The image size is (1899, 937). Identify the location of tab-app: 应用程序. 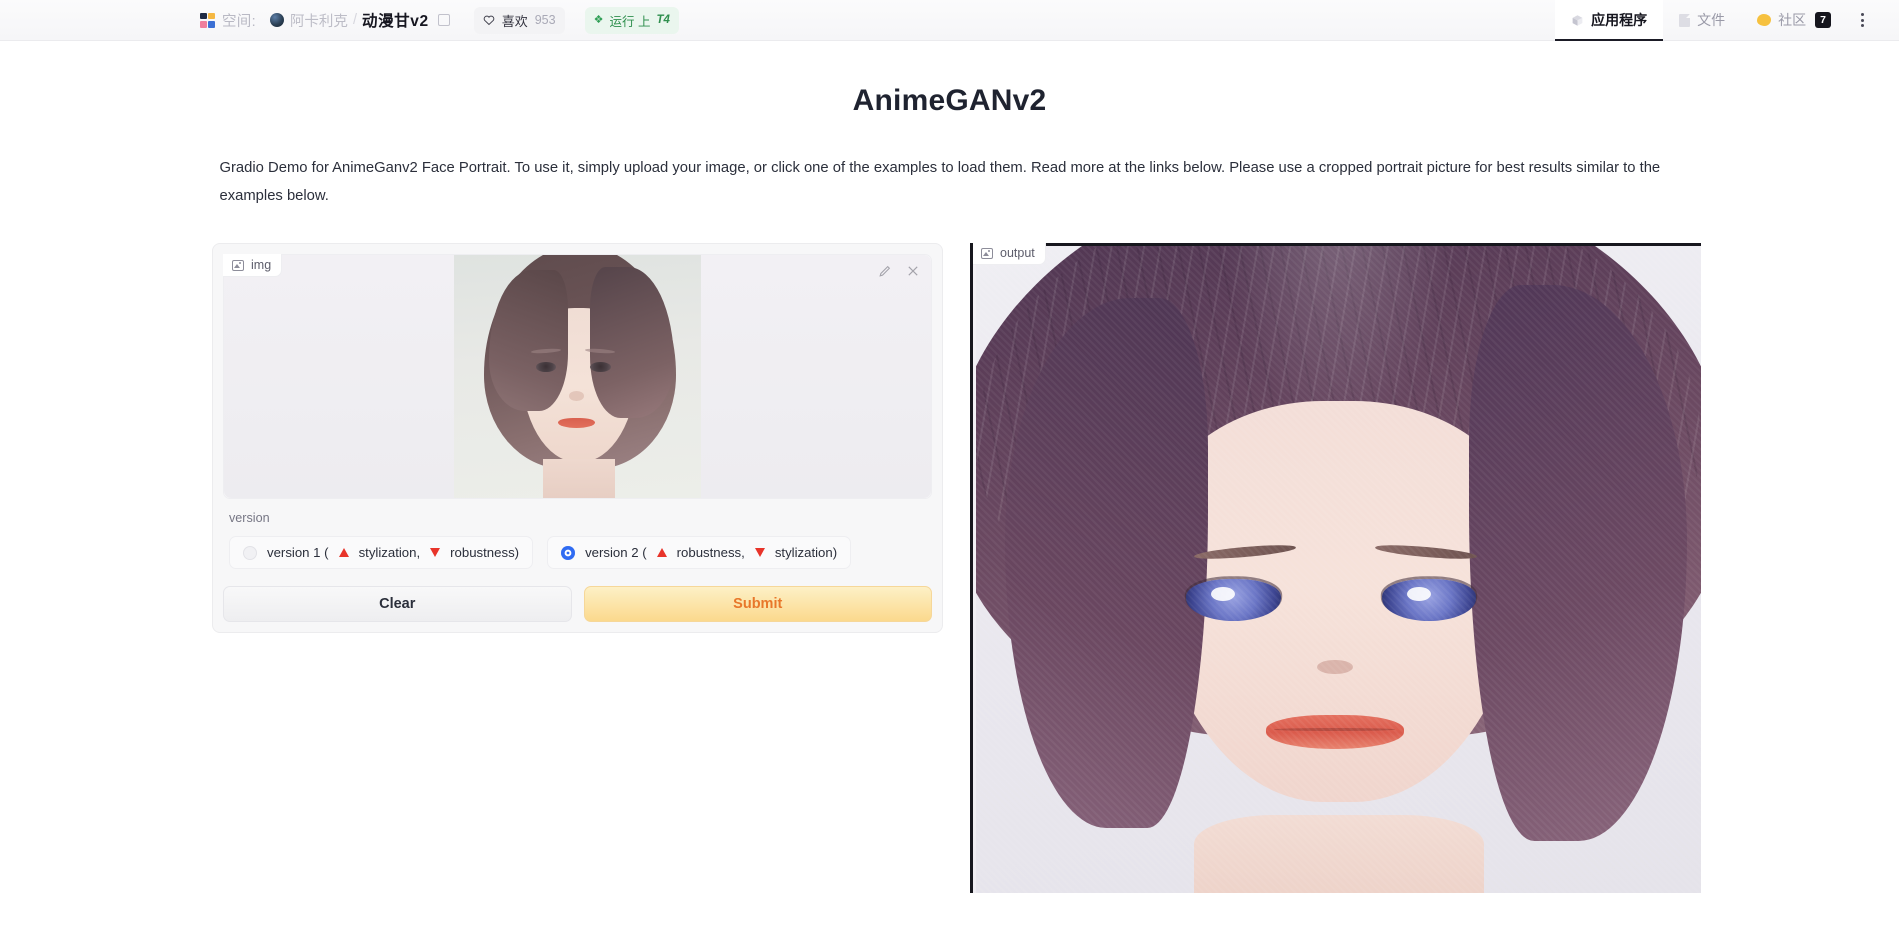
(1609, 20).